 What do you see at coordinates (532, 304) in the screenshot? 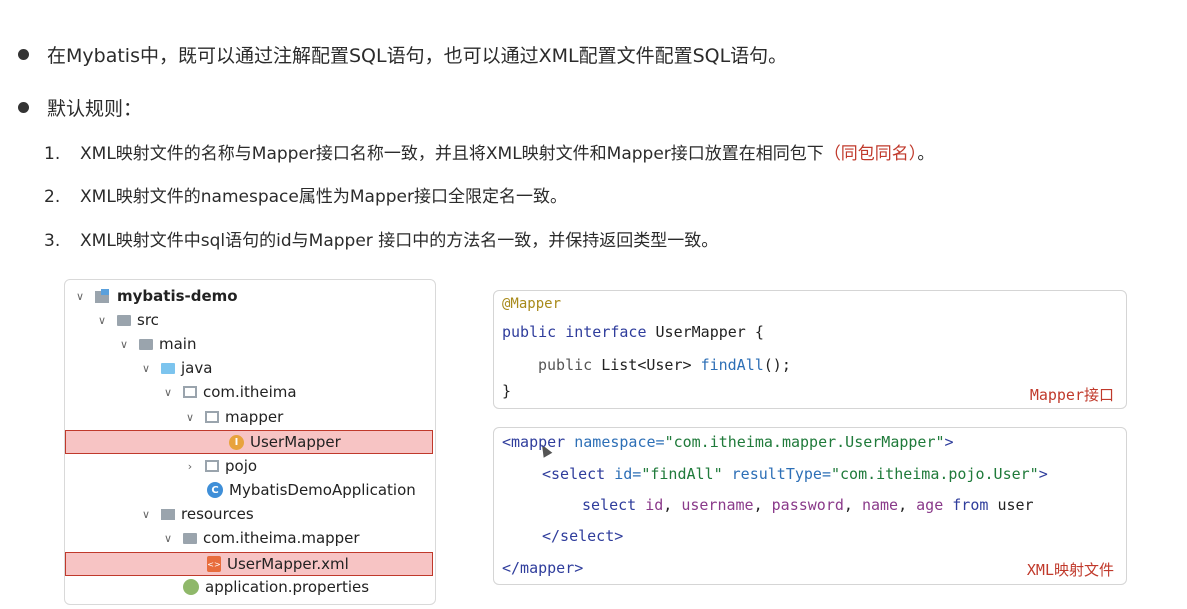
I see `code-annotation: @Mapper` at bounding box center [532, 304].